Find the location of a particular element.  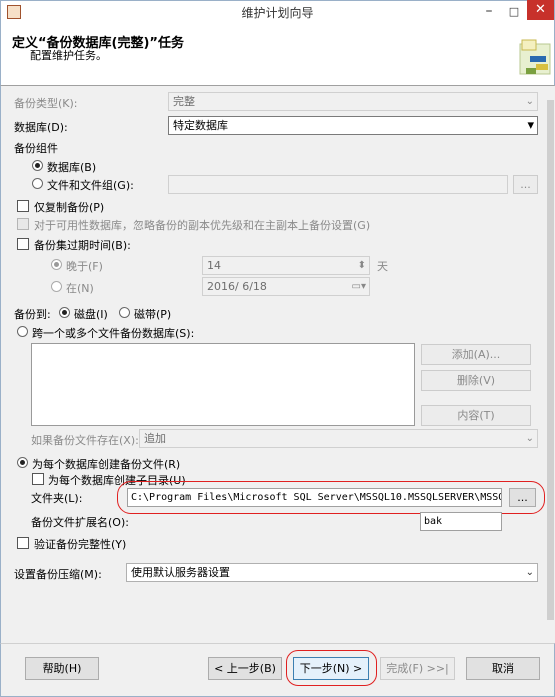

availability-label: 对于可用性数据库，忽略备份的副本优先级和在主副本上备份设置(G) is located at coordinates (202, 225).